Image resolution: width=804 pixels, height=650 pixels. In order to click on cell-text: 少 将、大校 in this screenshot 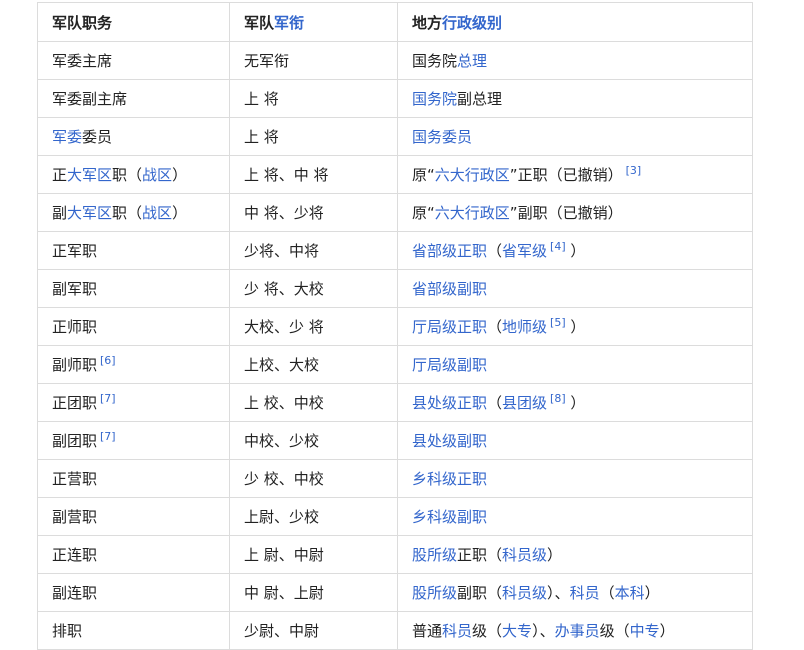, I will do `click(284, 289)`.